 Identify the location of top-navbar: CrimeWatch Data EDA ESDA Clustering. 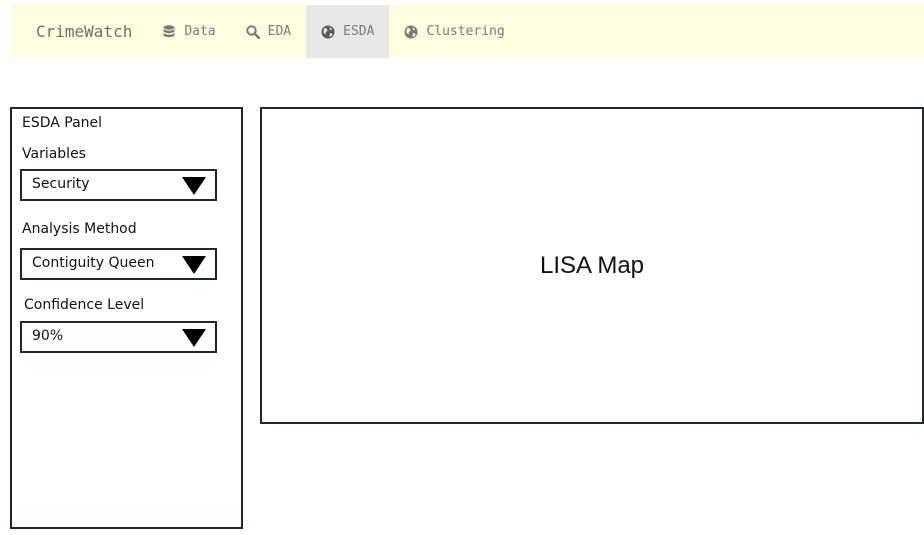
(467, 31).